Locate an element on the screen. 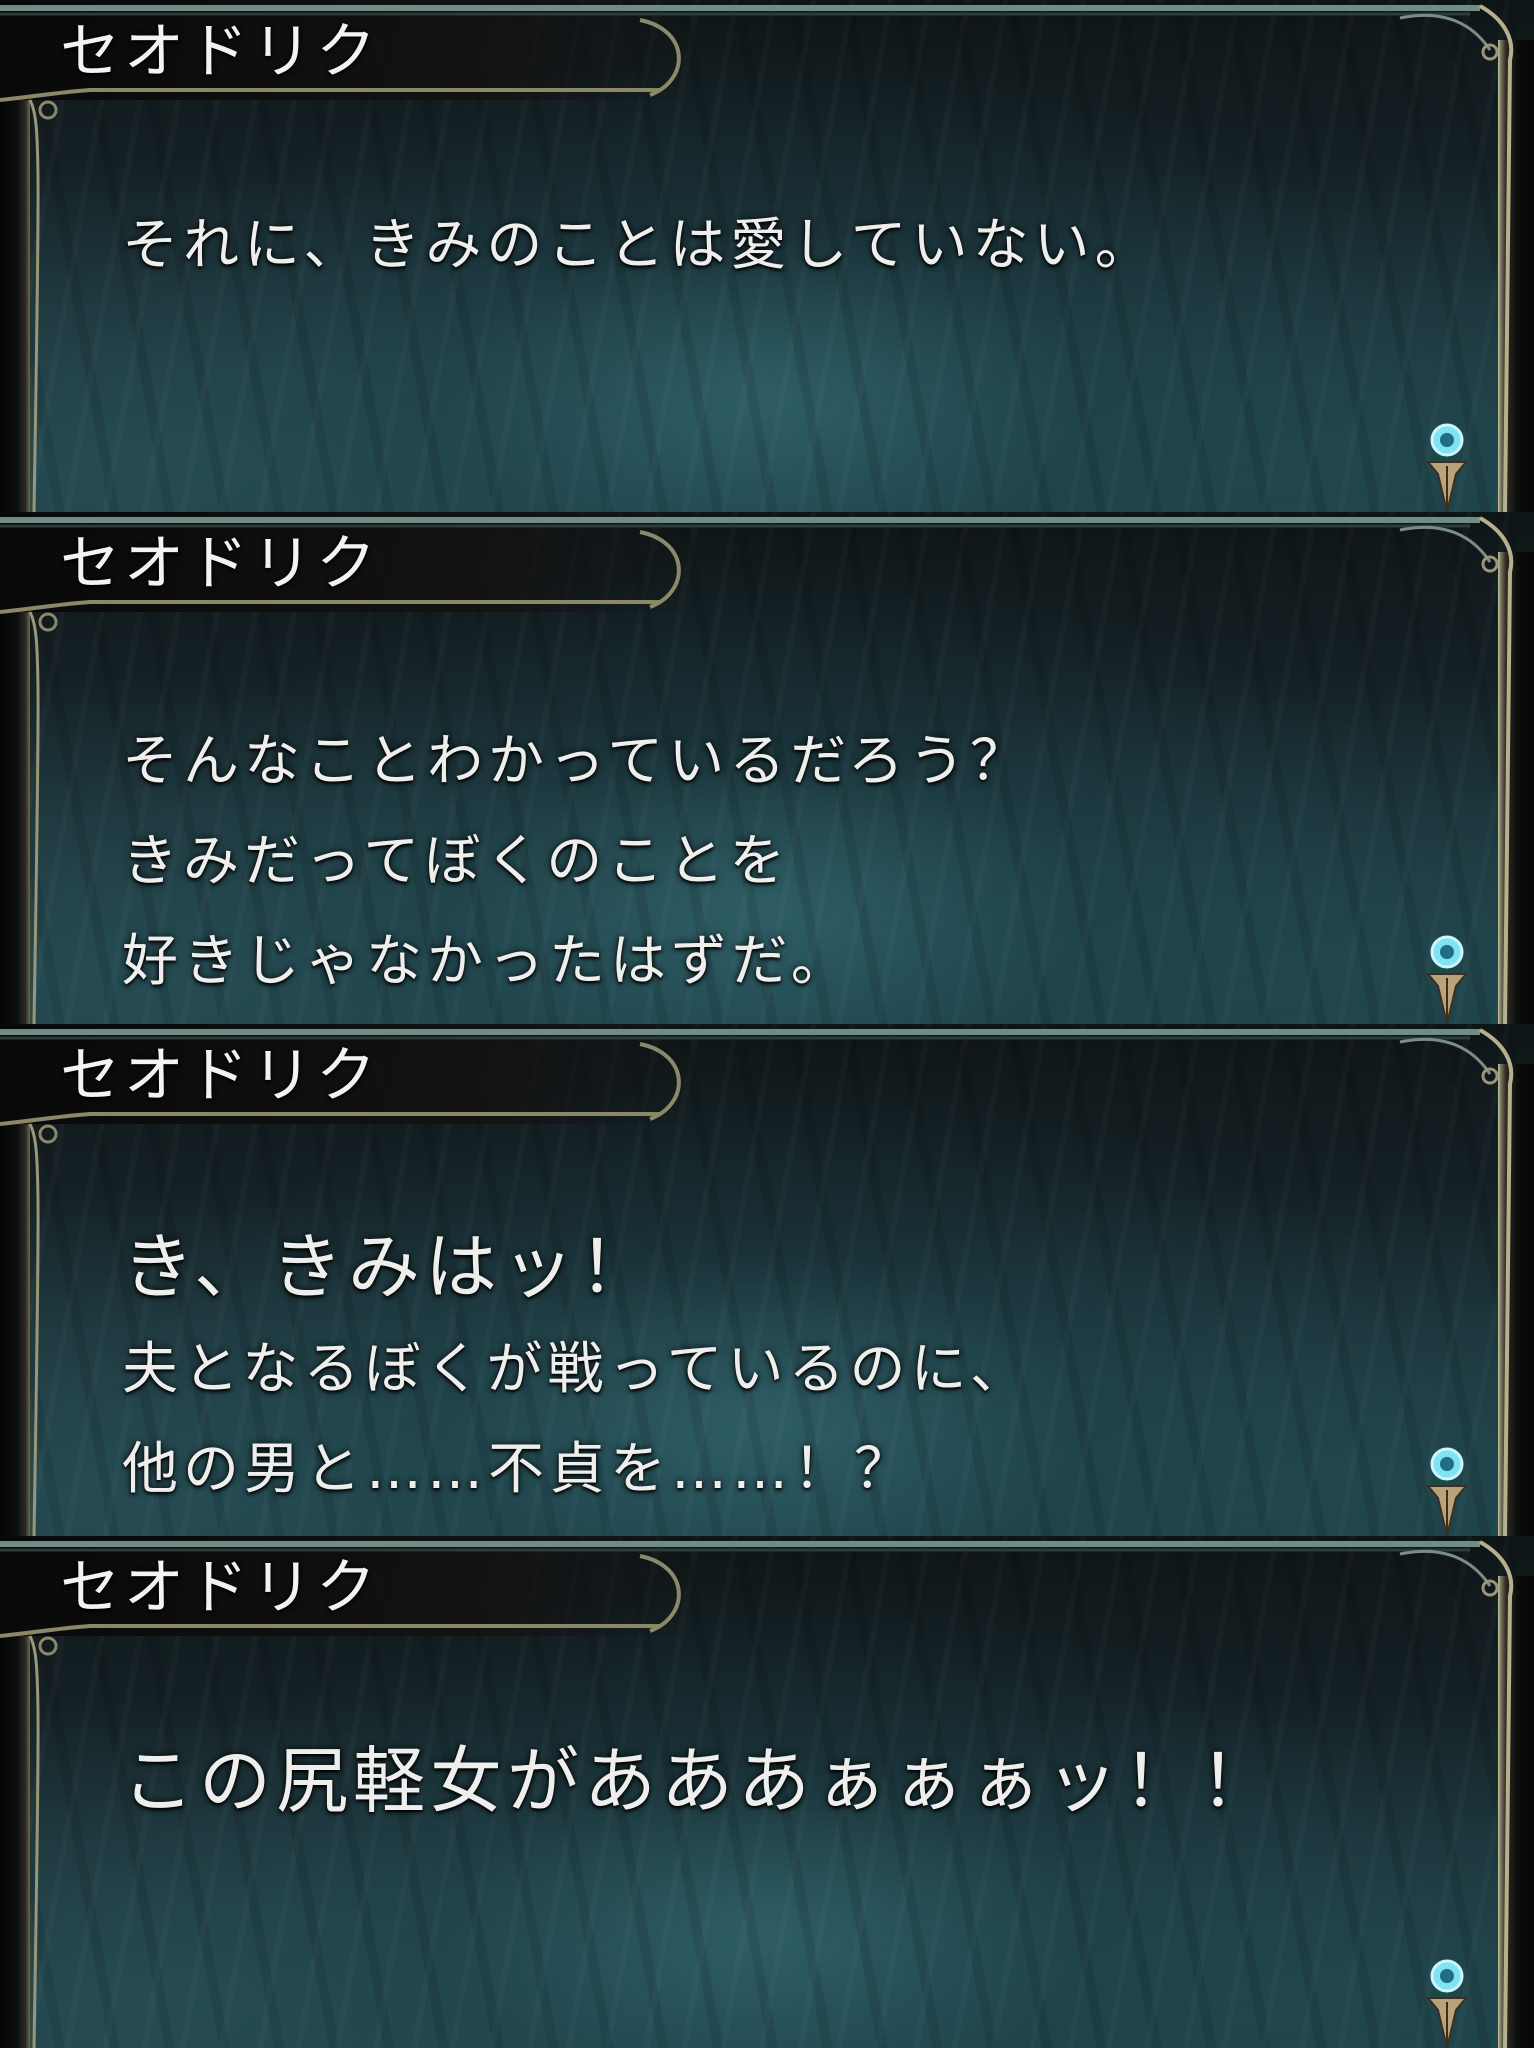 The width and height of the screenshot is (1534, 2048). dialogue-text: き、きみはッ！ 夫となるぼくが戦っているのに、 他の男と……不貞を……！？ is located at coordinates (576, 1367).